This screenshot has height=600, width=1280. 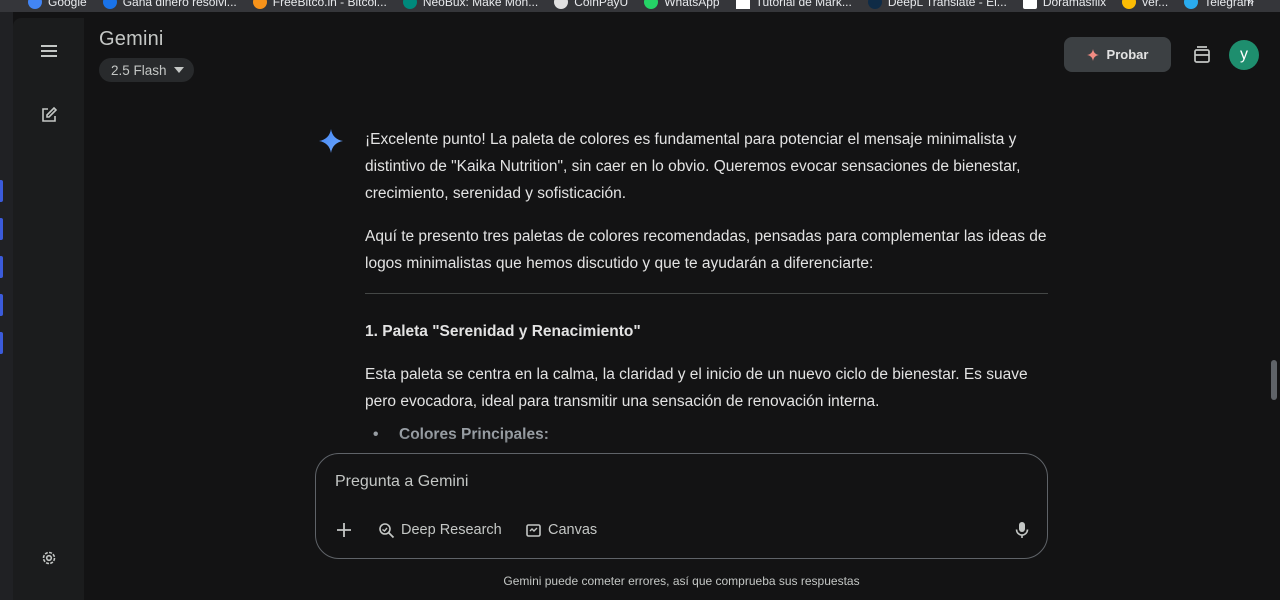 What do you see at coordinates (48, 309) in the screenshot?
I see `sidebar` at bounding box center [48, 309].